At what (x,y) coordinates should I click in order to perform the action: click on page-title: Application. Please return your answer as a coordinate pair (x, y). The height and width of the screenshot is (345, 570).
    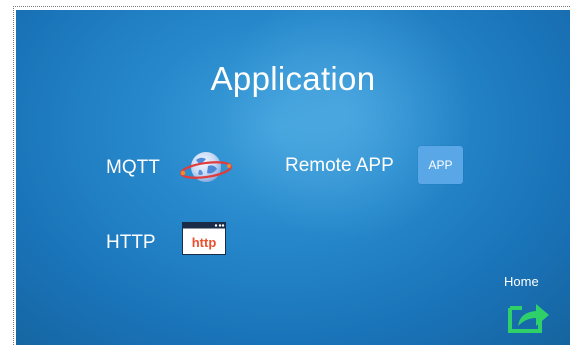
    Looking at the image, I should click on (293, 78).